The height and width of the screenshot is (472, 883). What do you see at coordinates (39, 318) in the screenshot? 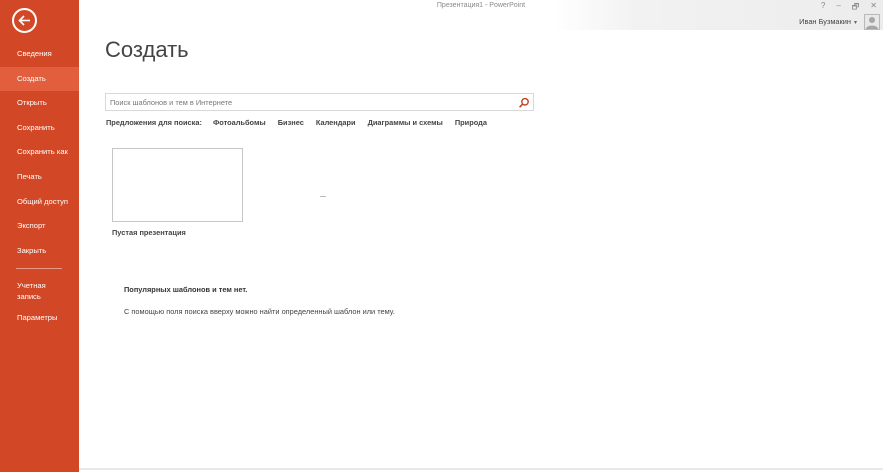
I see `nav-item-options: Параметры` at bounding box center [39, 318].